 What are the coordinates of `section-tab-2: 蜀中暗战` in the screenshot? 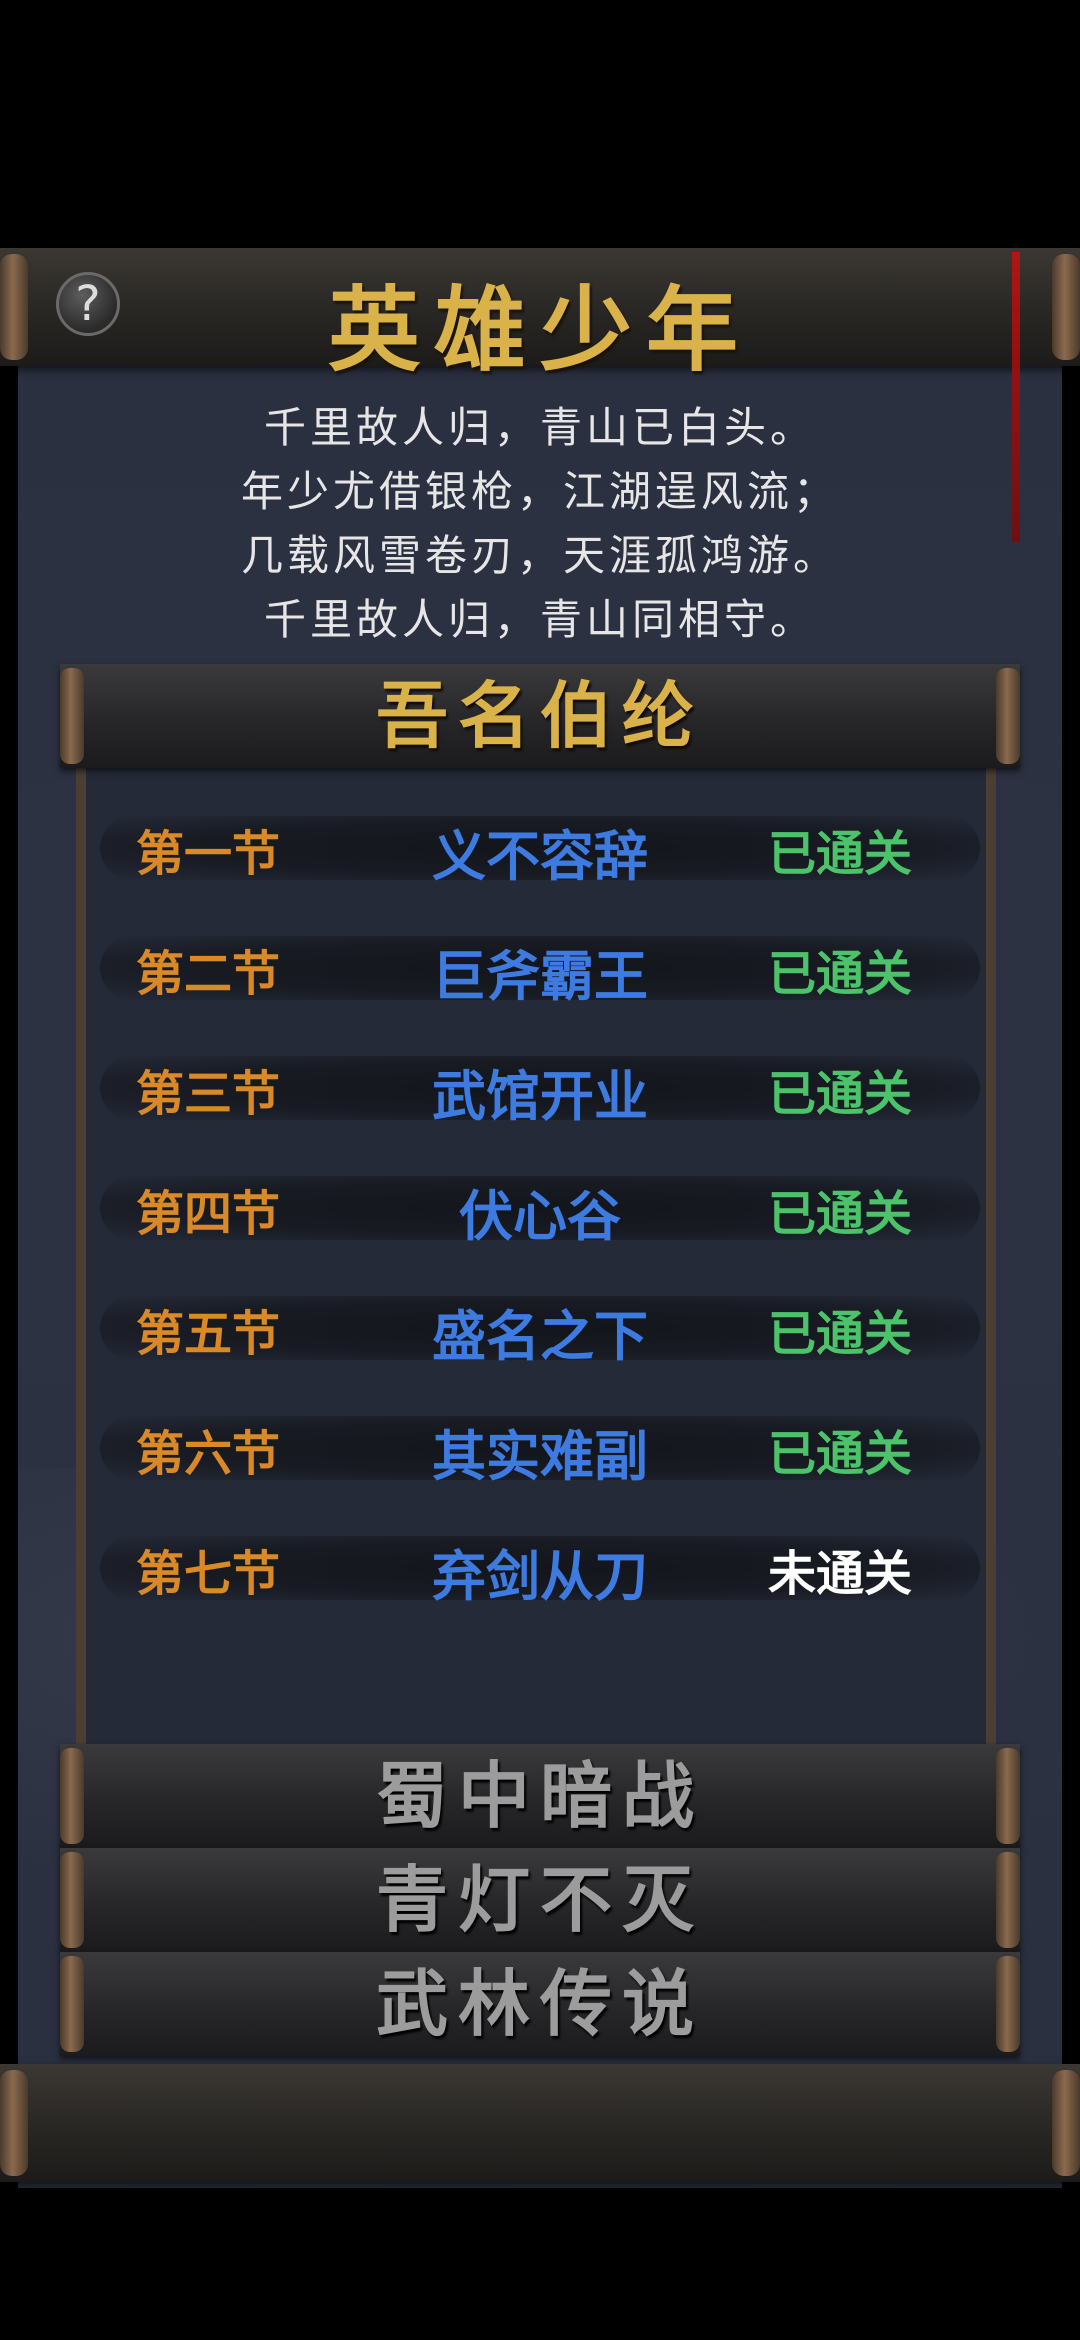 It's located at (540, 1796).